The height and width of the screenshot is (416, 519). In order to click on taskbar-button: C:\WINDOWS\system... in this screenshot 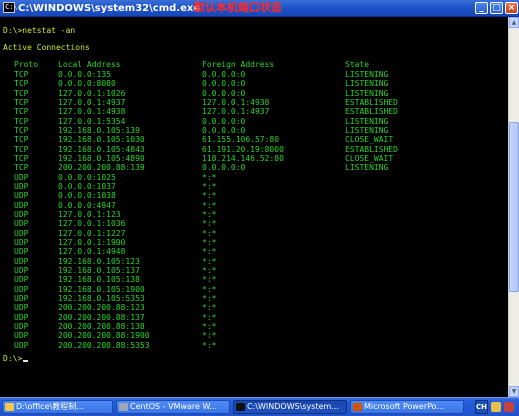, I will do `click(290, 407)`.